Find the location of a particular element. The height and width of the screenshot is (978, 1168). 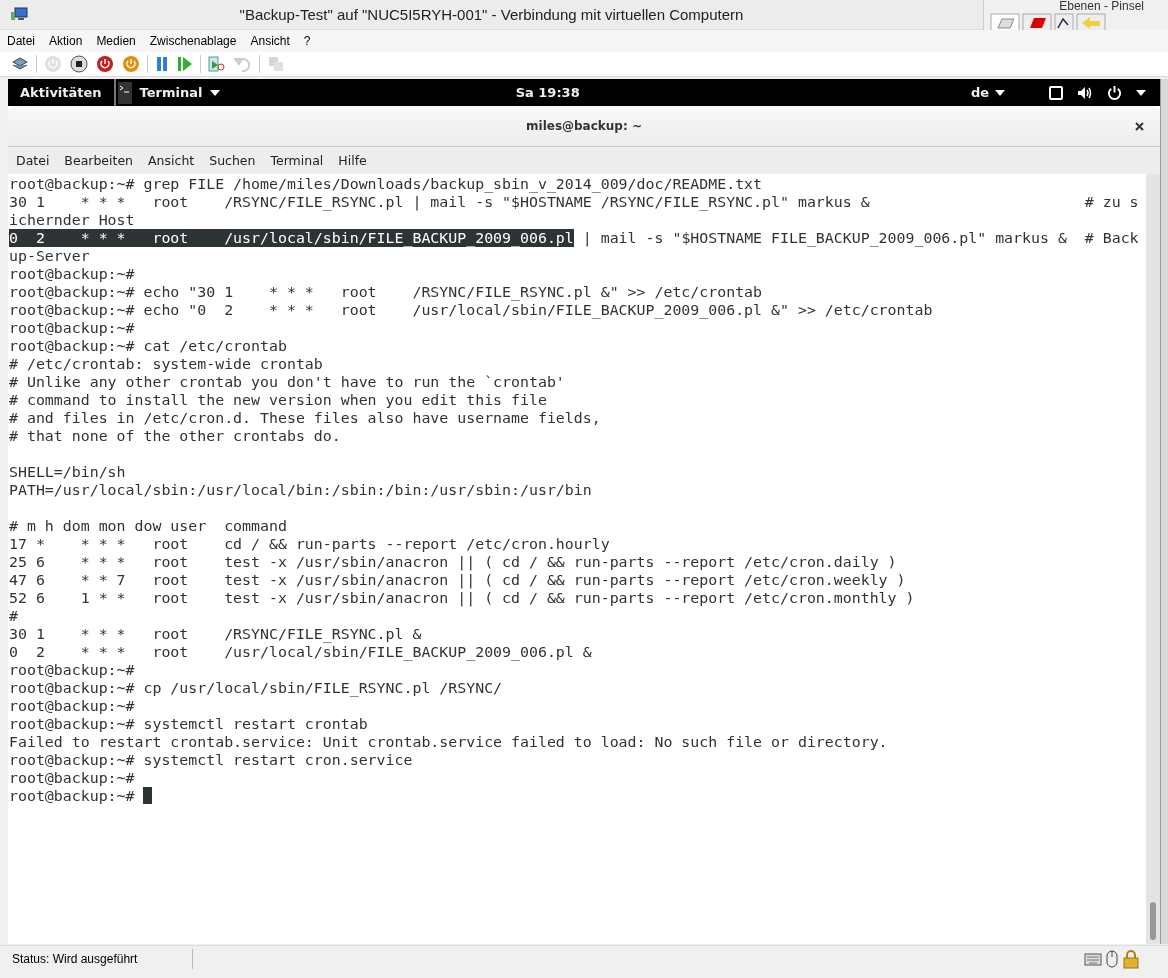

text-cursor is located at coordinates (148, 795).